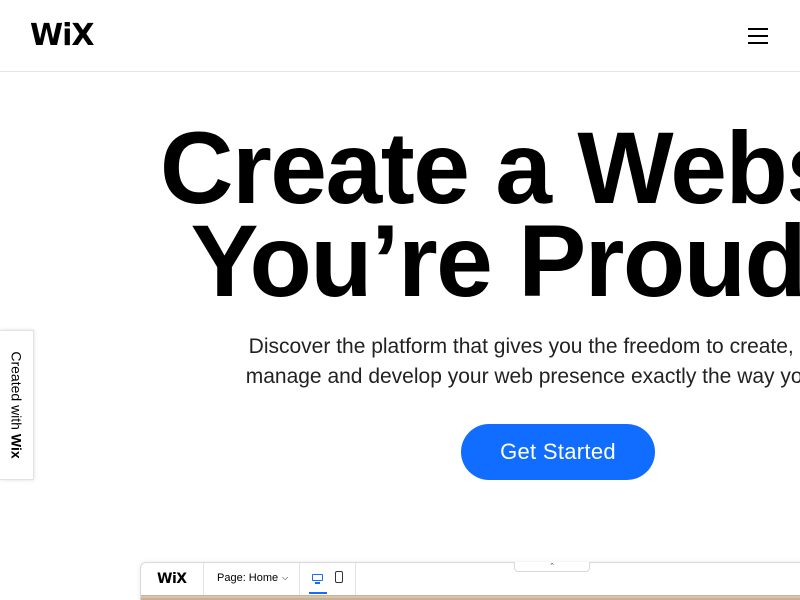 The image size is (800, 600). What do you see at coordinates (16, 446) in the screenshot?
I see `badge-brand: Wix` at bounding box center [16, 446].